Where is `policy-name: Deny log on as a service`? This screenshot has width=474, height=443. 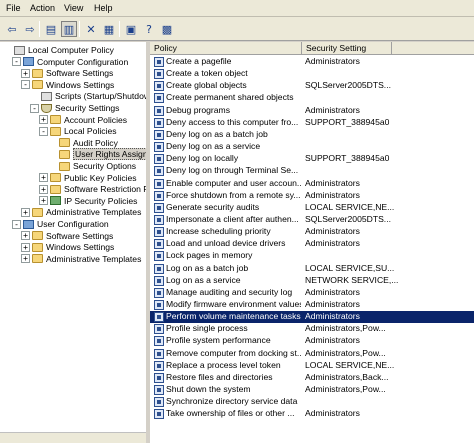 policy-name: Deny log on as a service is located at coordinates (213, 146).